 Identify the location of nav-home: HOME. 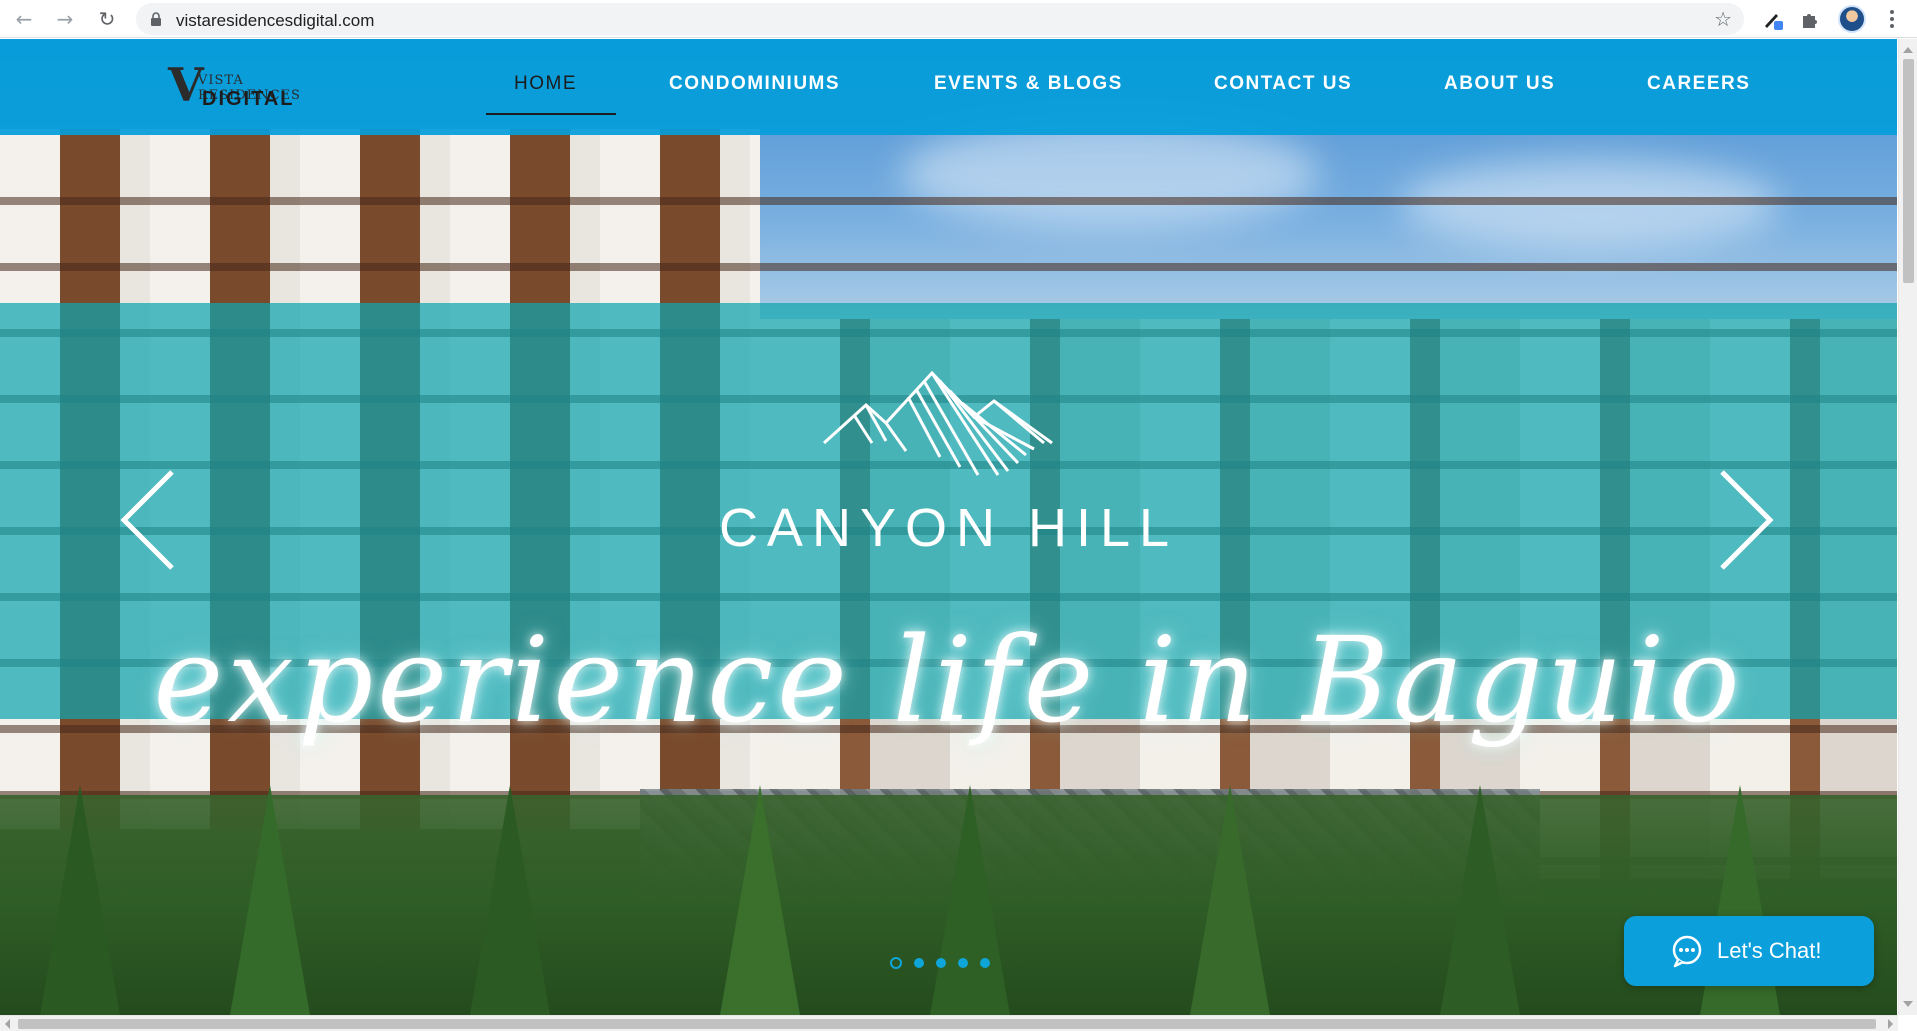
(545, 84).